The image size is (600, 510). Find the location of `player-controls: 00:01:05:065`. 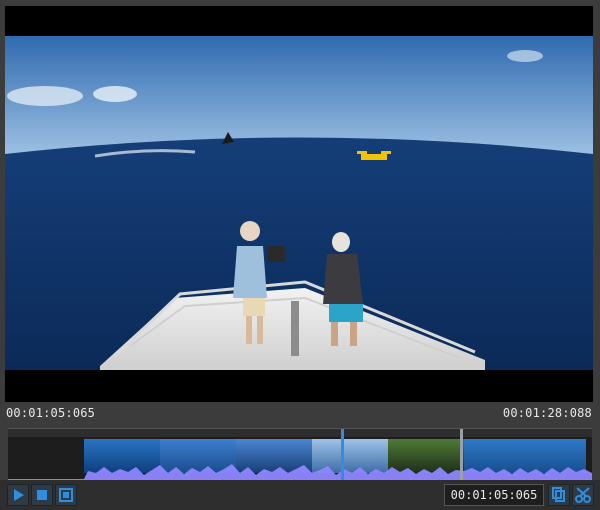

player-controls: 00:01:05:065 is located at coordinates (300, 495).